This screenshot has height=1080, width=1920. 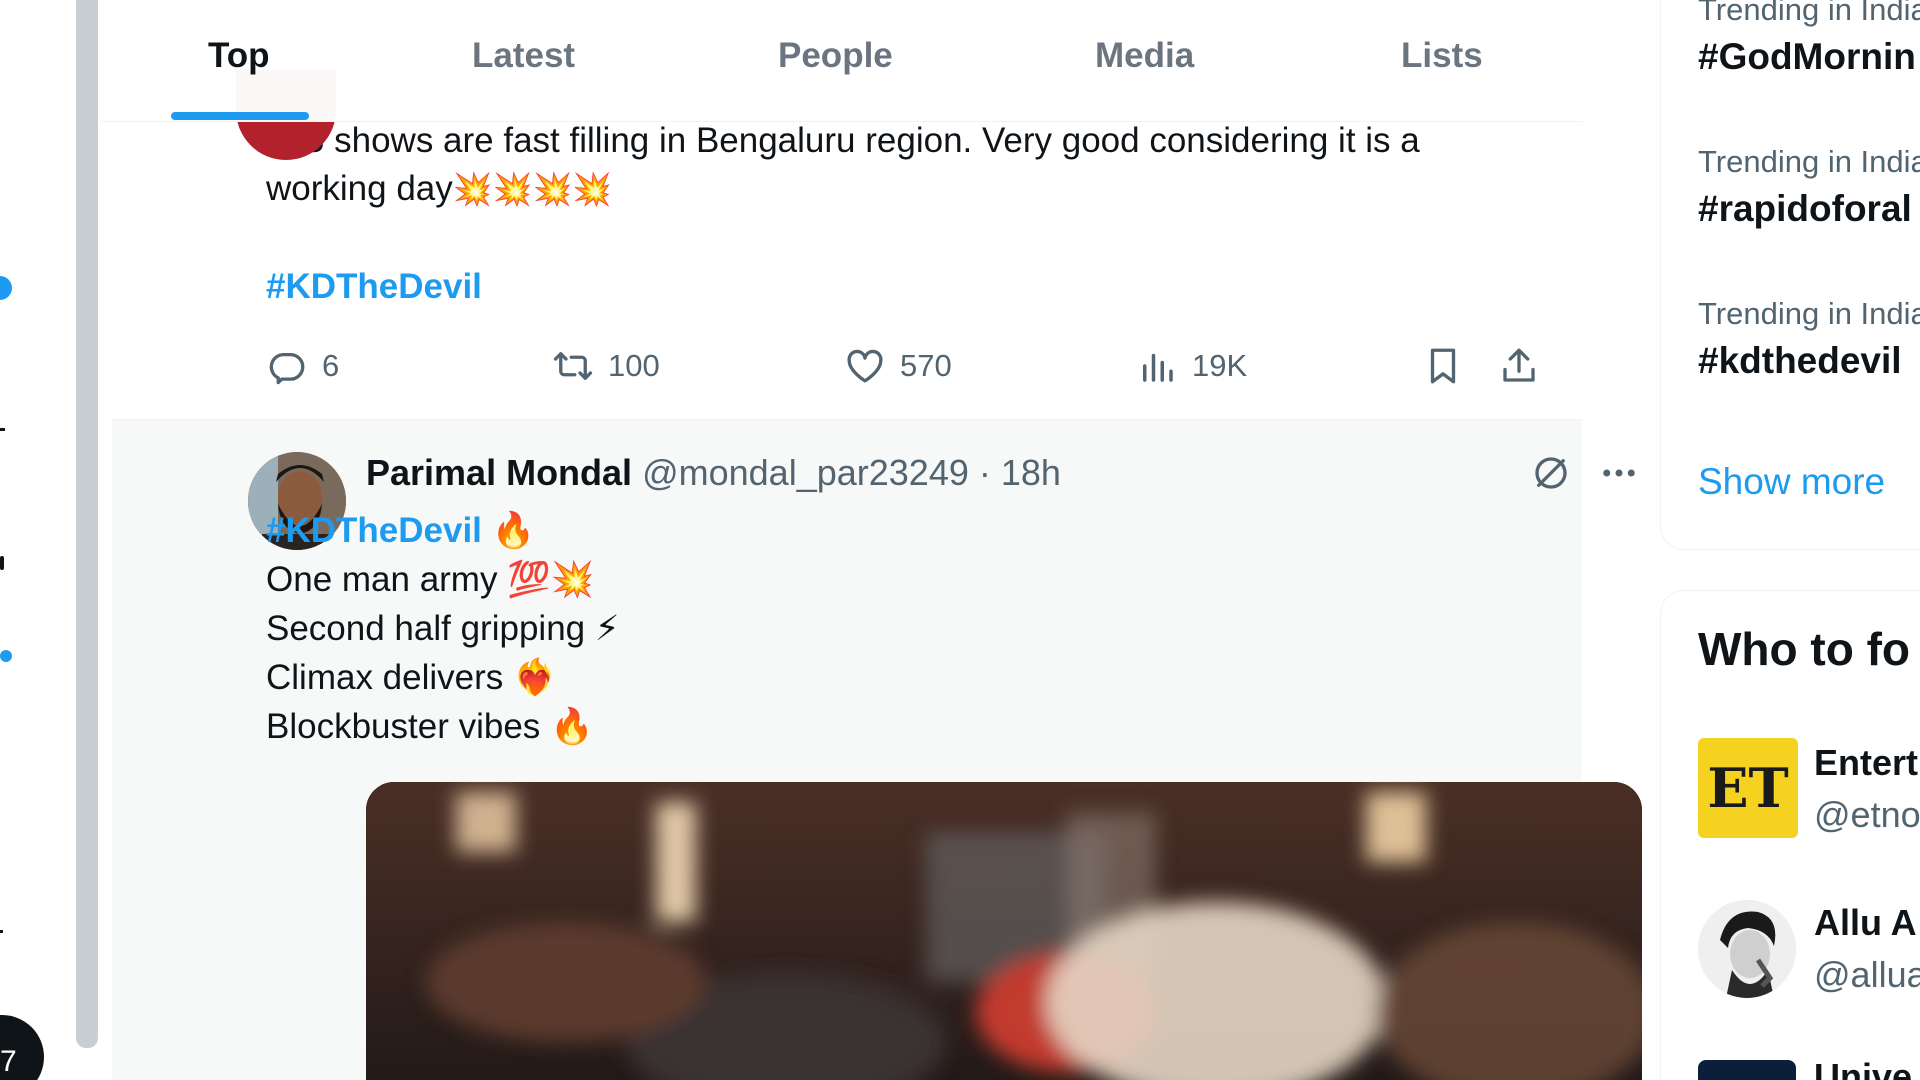 I want to click on tweet-text-line: Climax delivers ❤️‍🔥, so click(x=411, y=677).